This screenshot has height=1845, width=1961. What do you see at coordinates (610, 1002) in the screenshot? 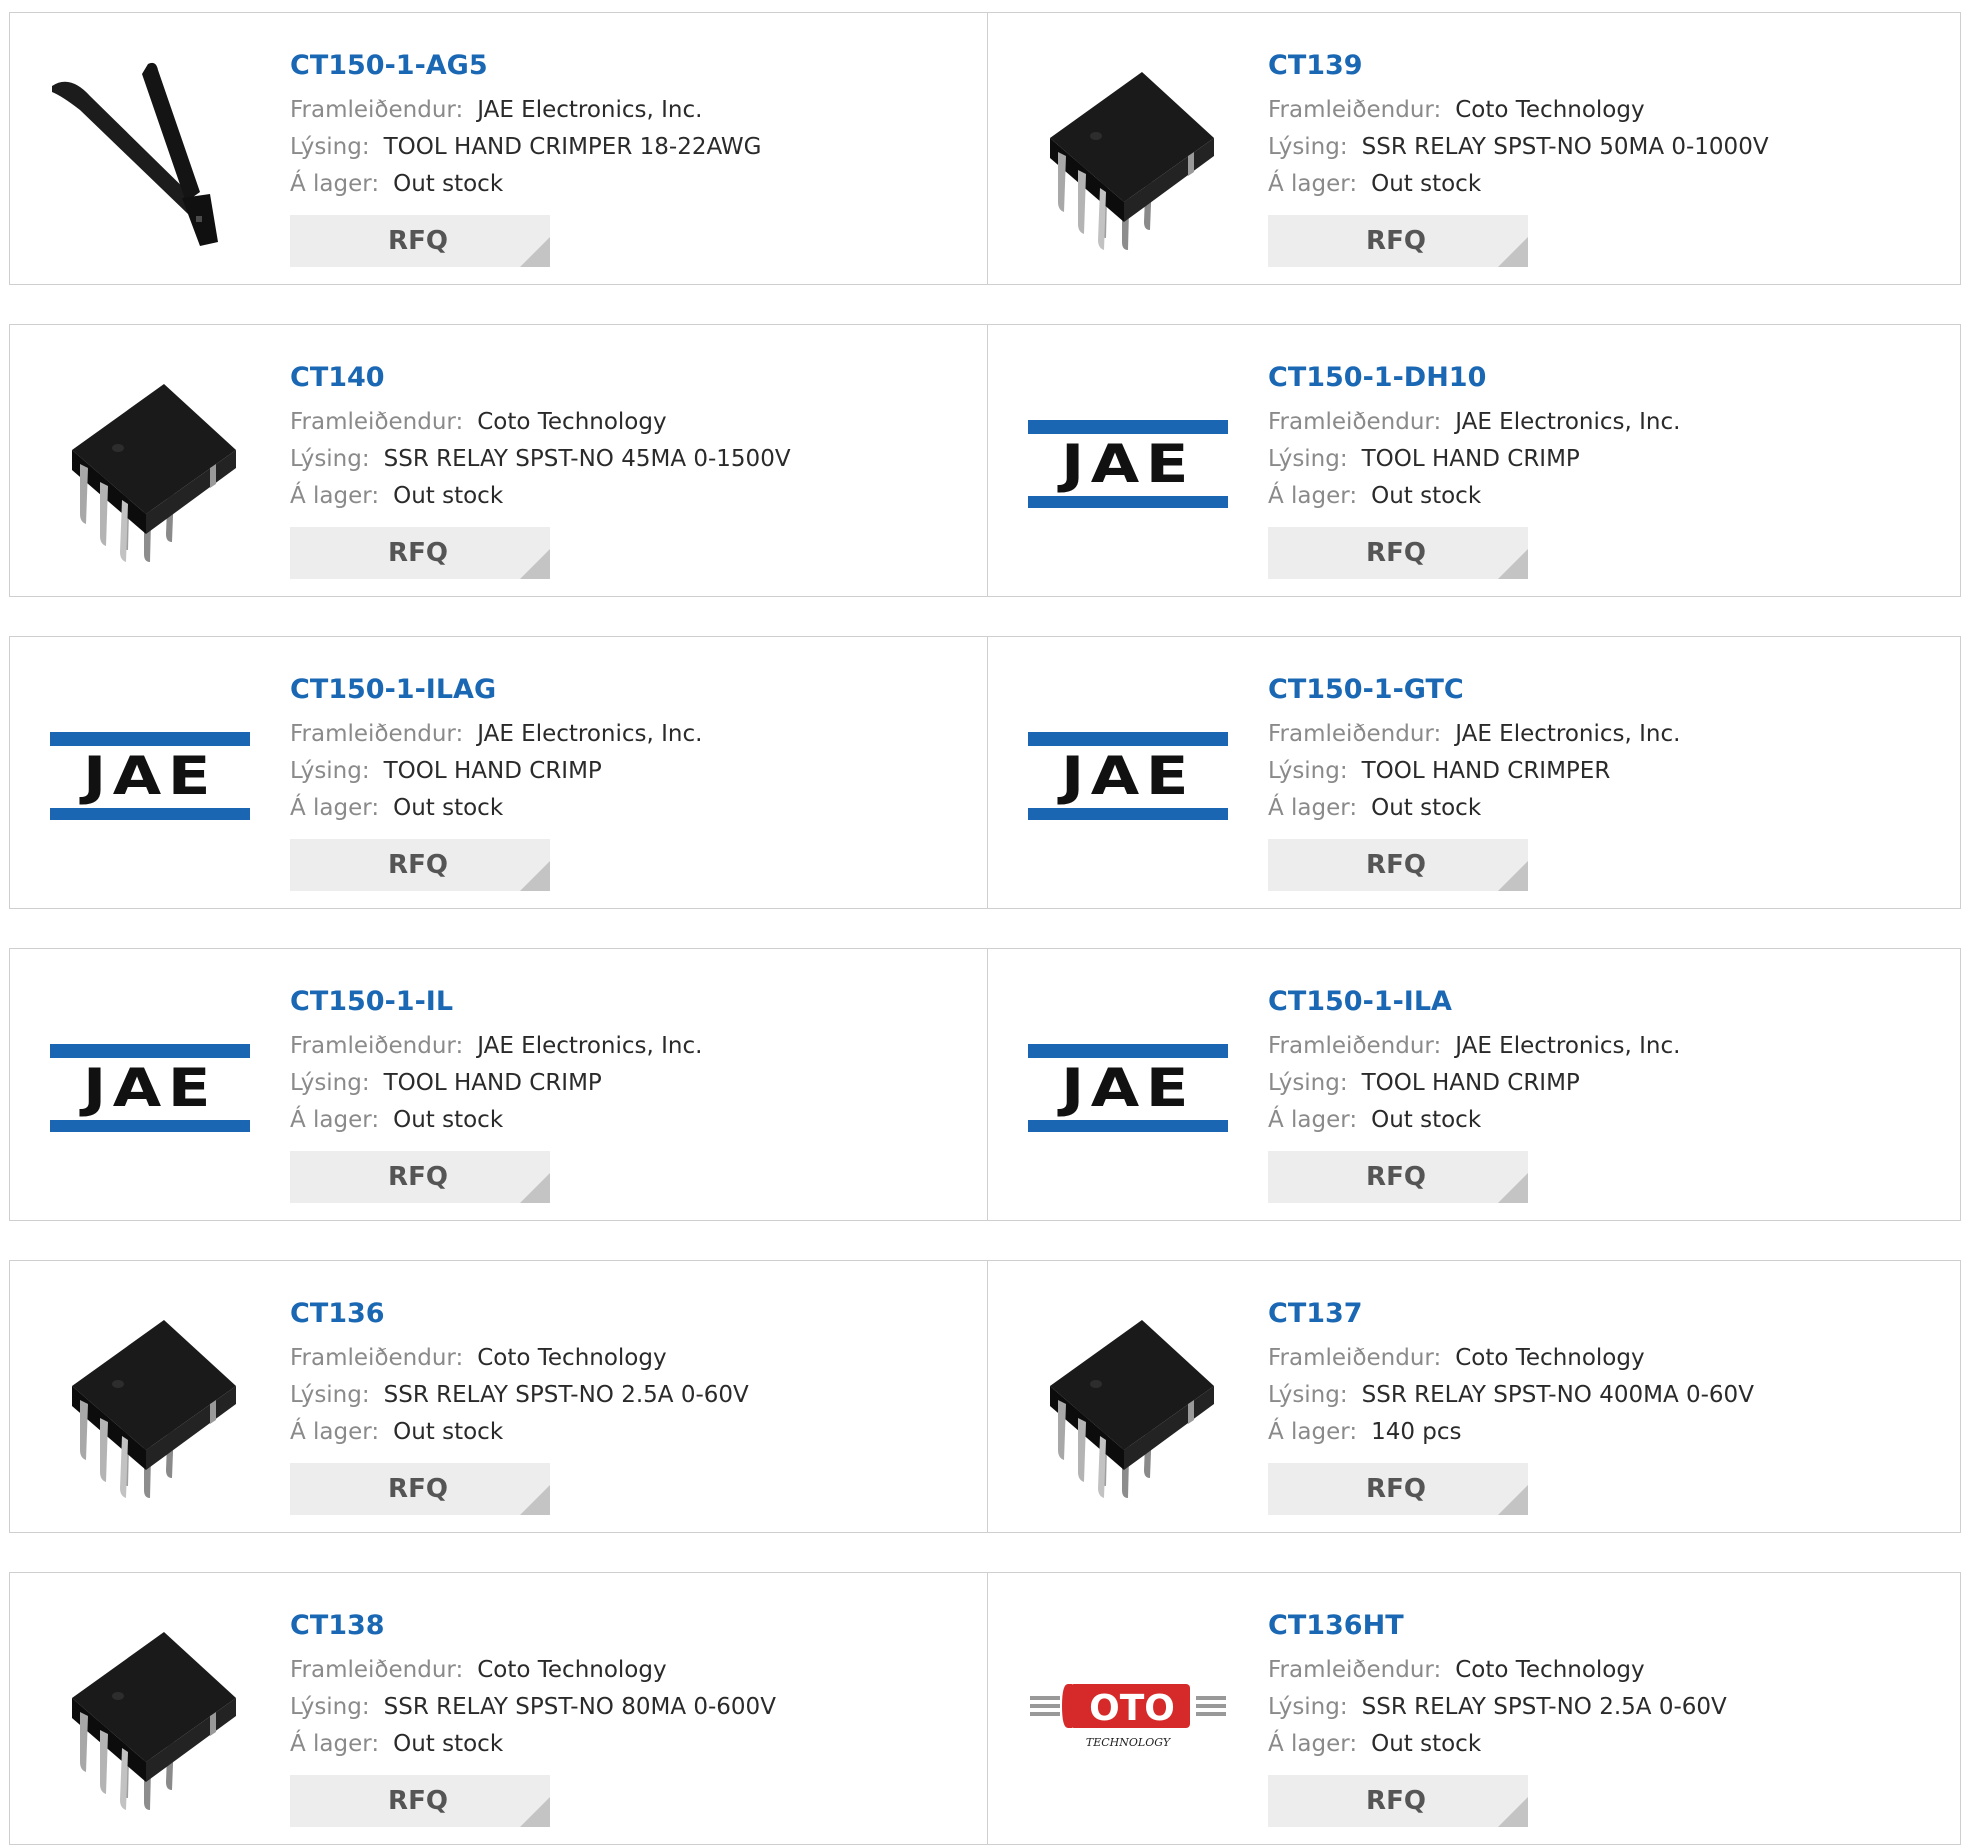
I see `product-part-link: CT150-1-IL` at bounding box center [610, 1002].